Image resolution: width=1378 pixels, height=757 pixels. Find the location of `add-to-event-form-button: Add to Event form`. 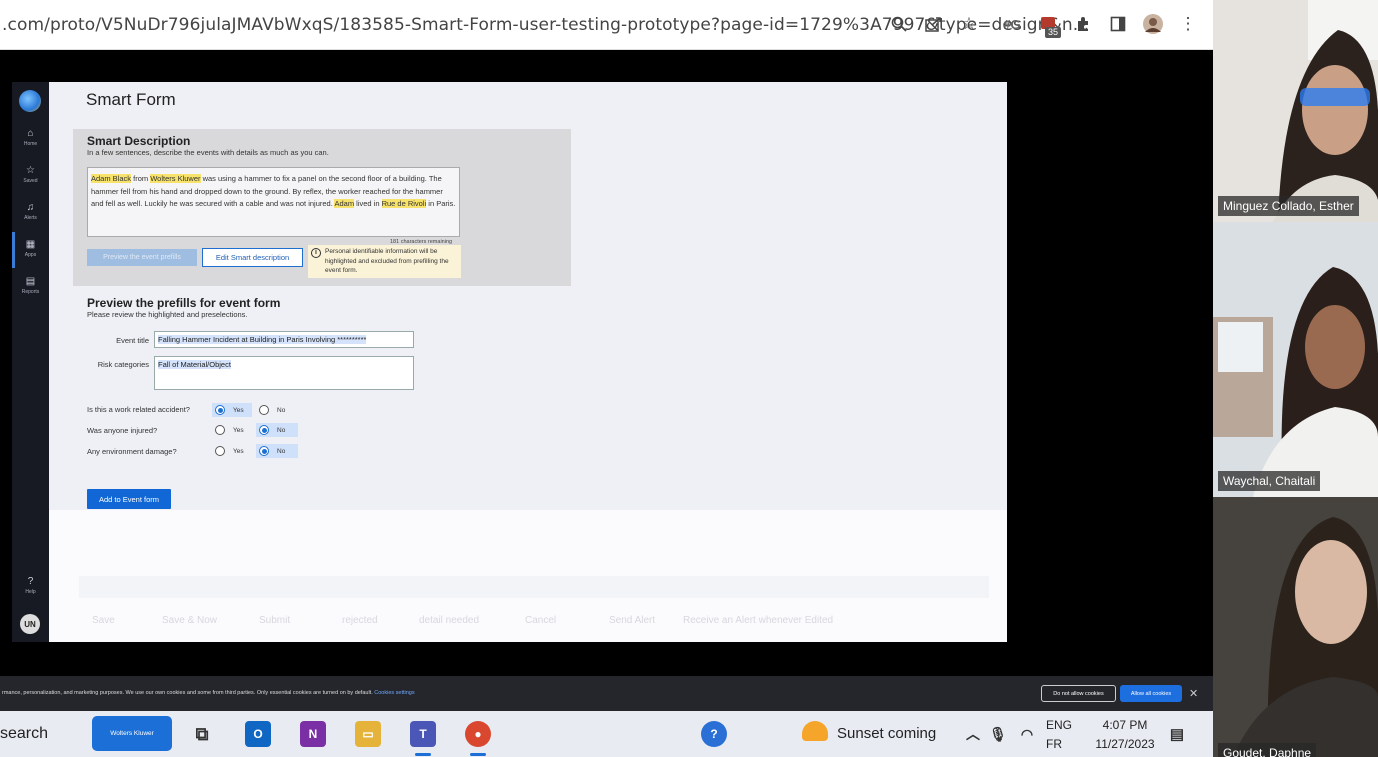

add-to-event-form-button: Add to Event form is located at coordinates (129, 499).